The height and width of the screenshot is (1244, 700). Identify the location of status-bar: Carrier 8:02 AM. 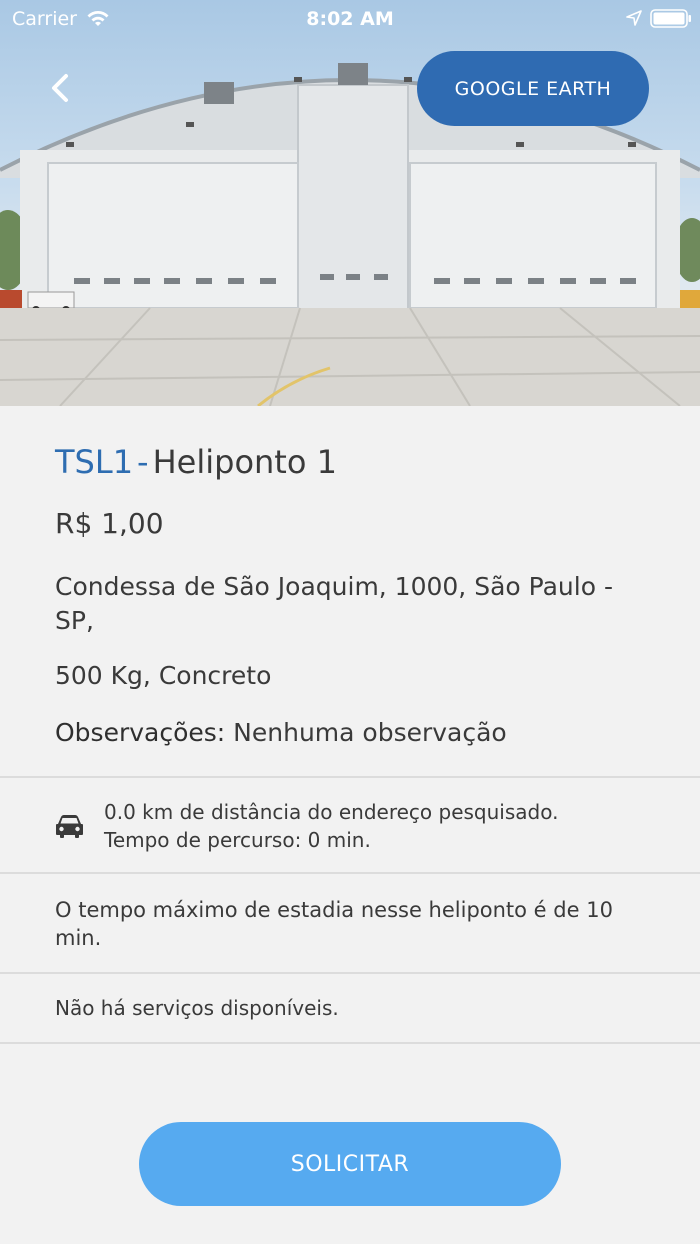
(350, 18).